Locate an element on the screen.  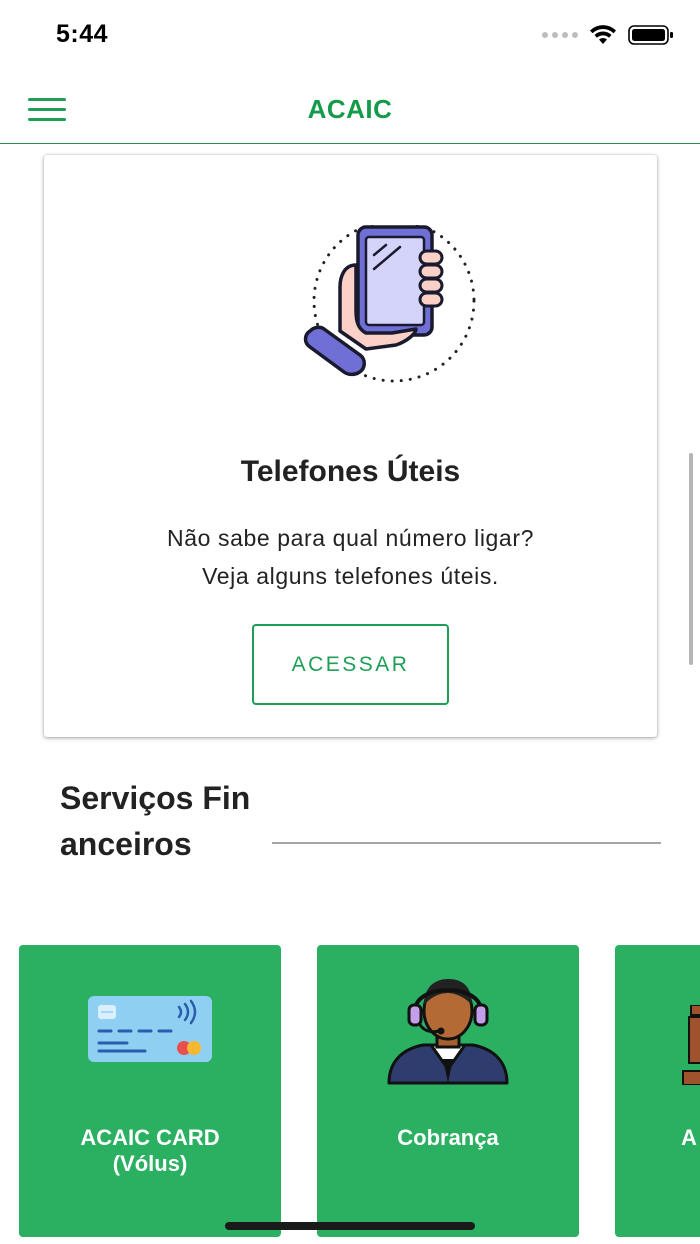
section-title: Serviços Financeiros is located at coordinates (155, 821).